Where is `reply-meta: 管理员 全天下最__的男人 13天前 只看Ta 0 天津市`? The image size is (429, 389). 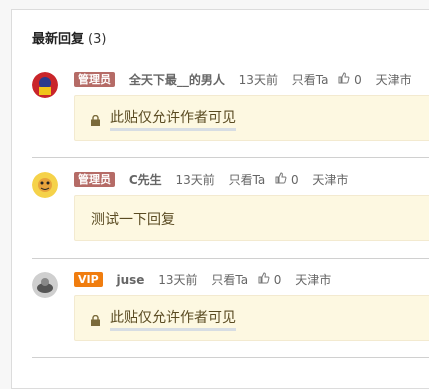
reply-meta: 管理员 全天下最__的男人 13天前 只看Ta 0 天津市 is located at coordinates (248, 79).